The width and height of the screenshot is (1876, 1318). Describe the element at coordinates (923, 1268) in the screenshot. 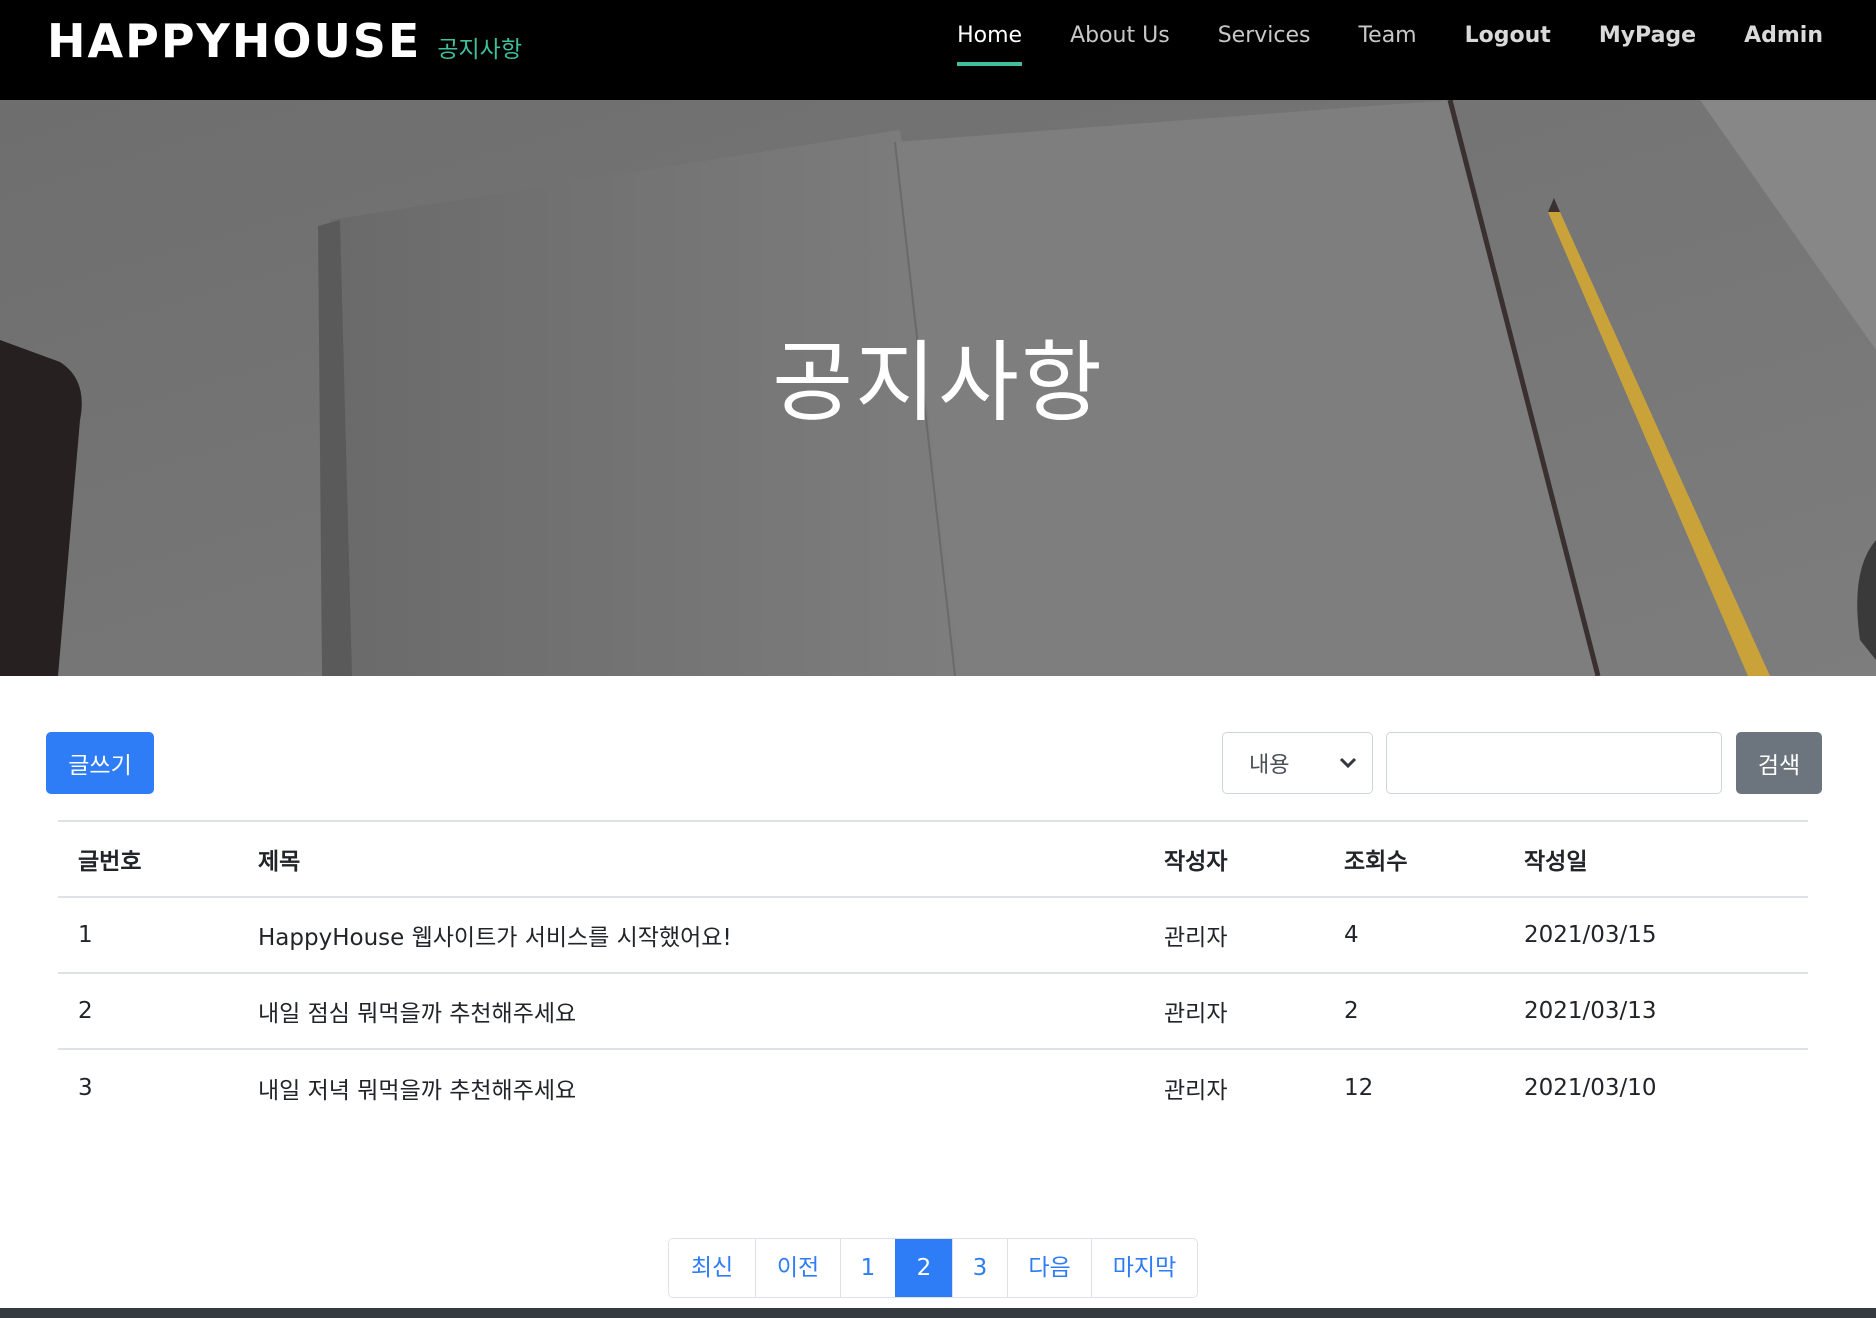

I see `page-2-button: 2` at that location.